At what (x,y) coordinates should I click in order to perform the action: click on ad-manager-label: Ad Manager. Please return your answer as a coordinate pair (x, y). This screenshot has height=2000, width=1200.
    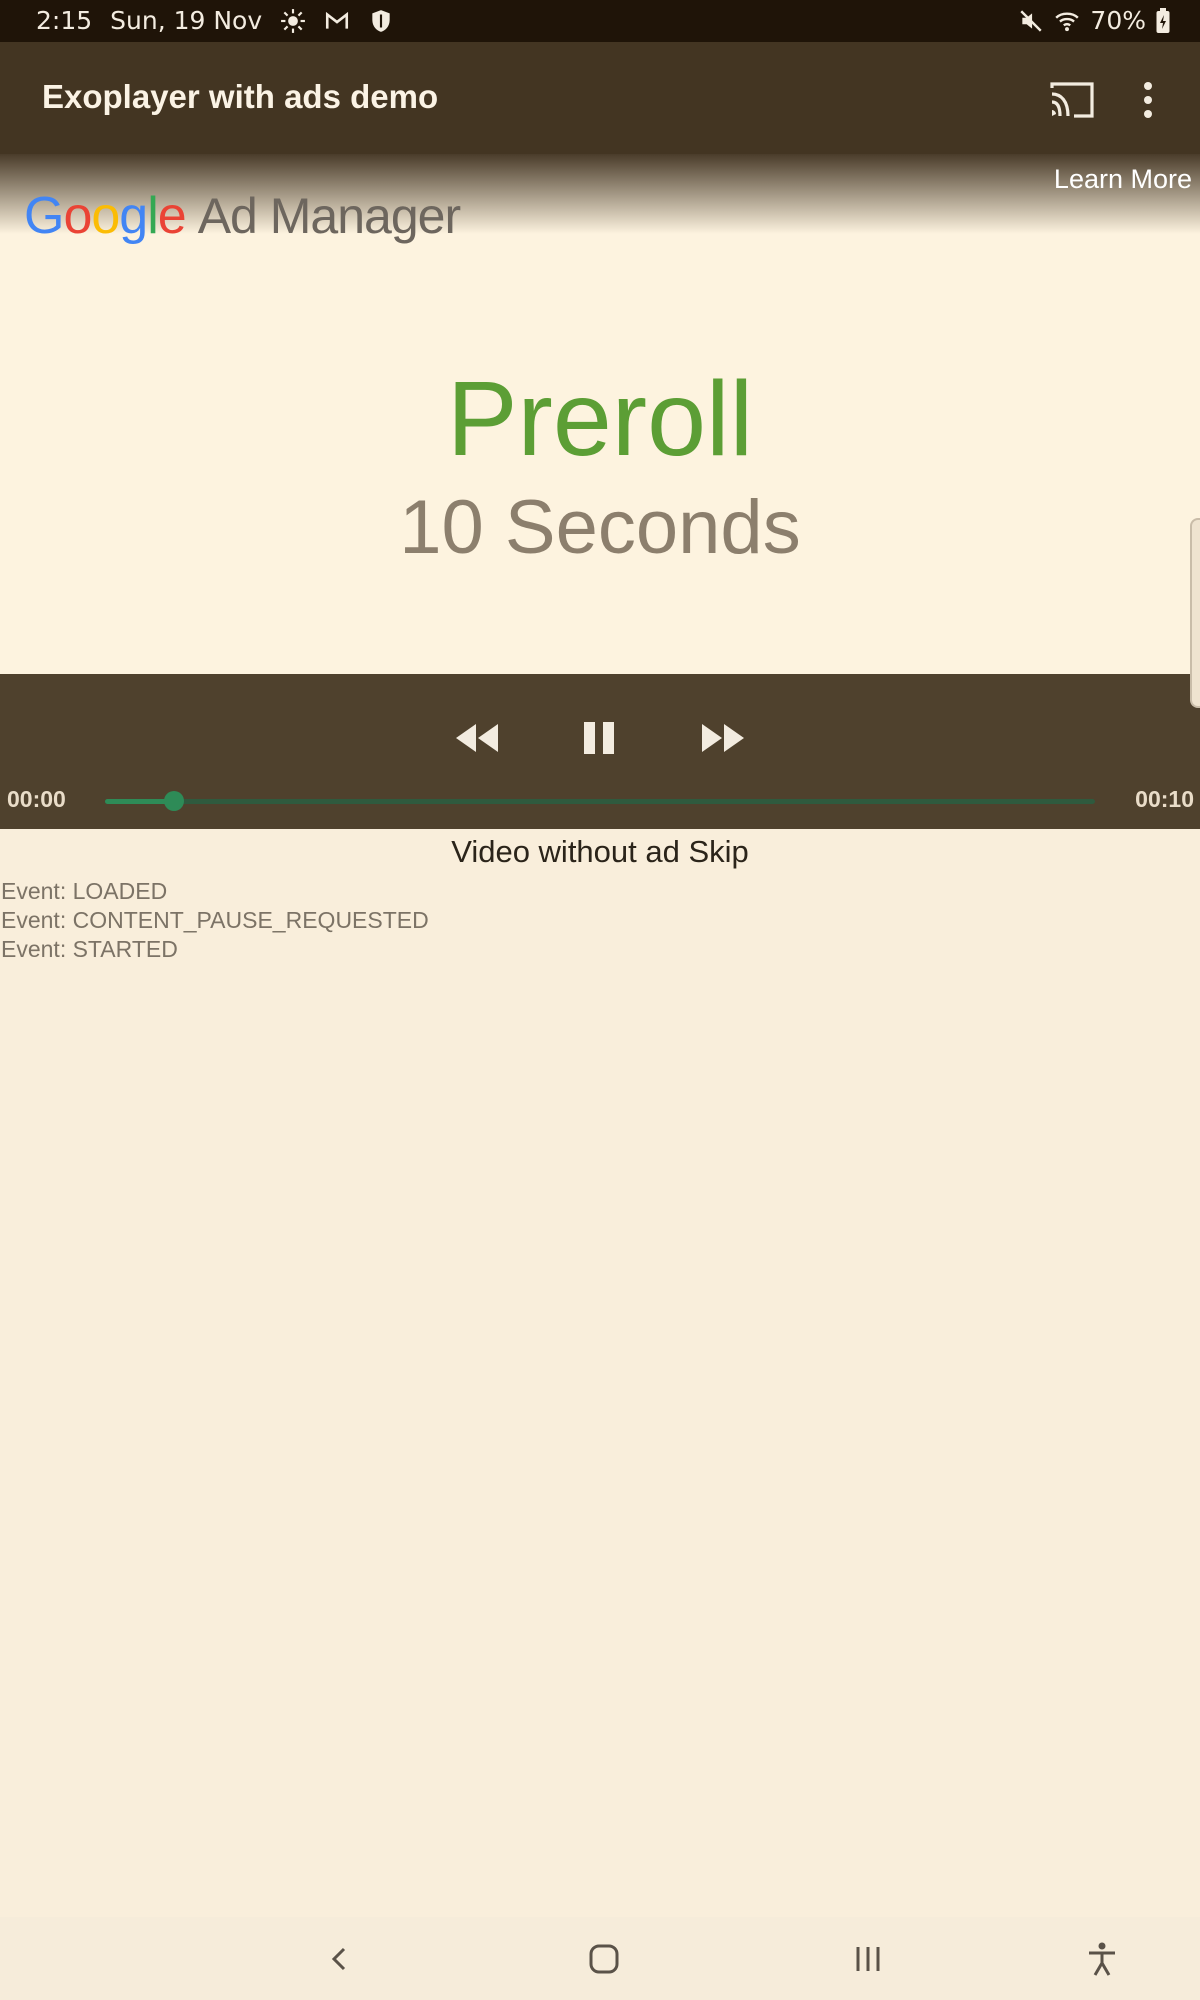
    Looking at the image, I should click on (329, 216).